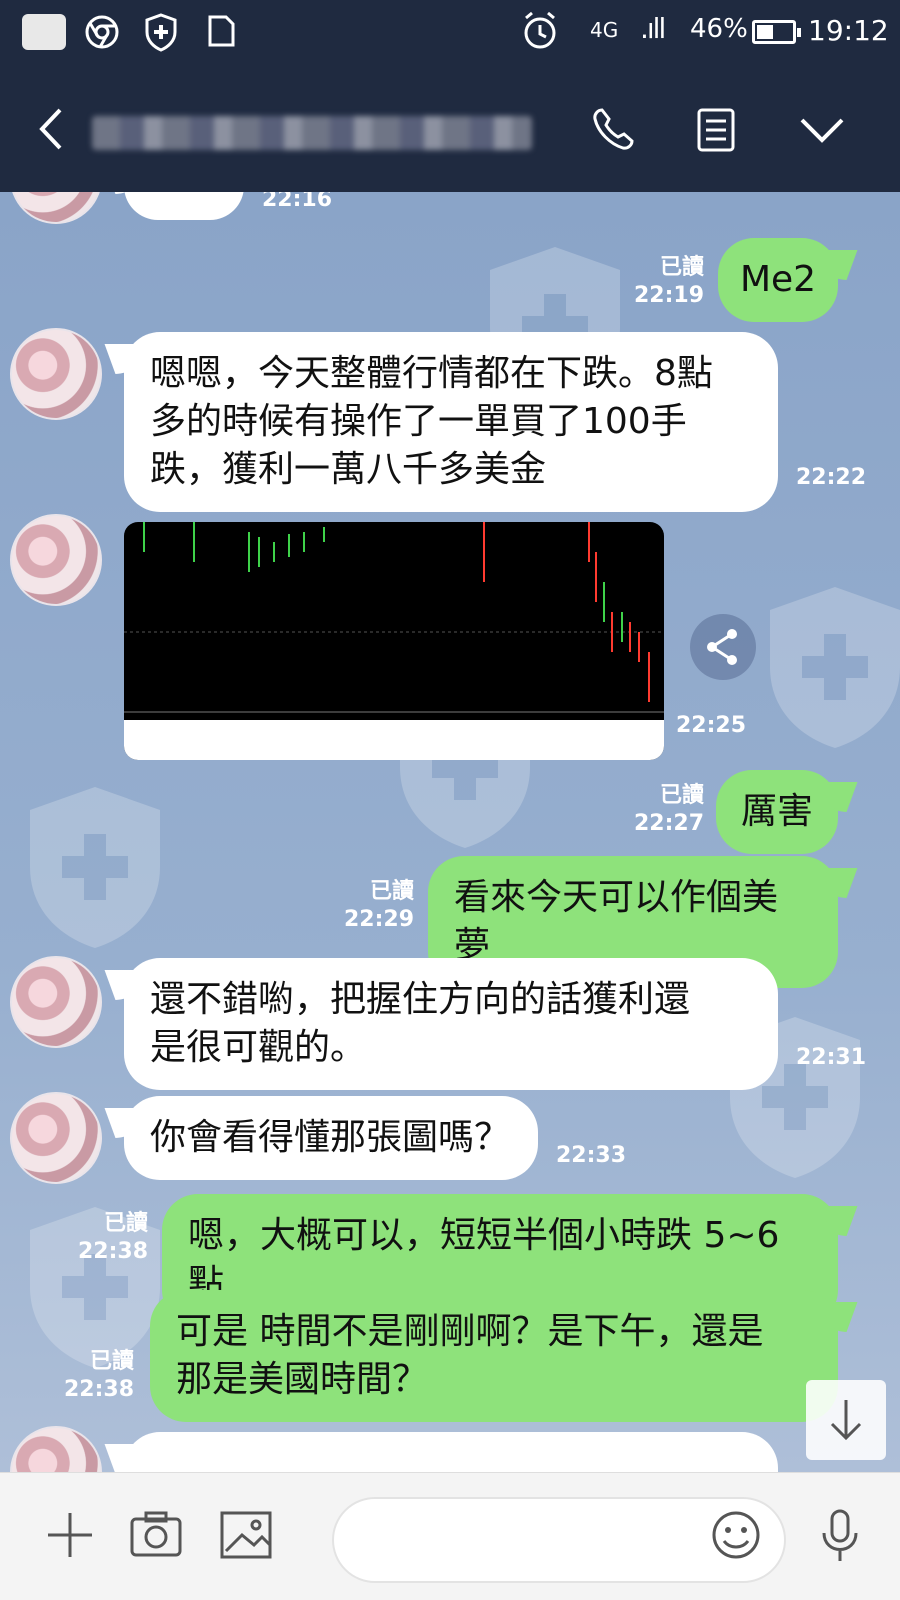 The image size is (900, 1600). Describe the element at coordinates (778, 280) in the screenshot. I see `outgoing-message: Me2` at that location.